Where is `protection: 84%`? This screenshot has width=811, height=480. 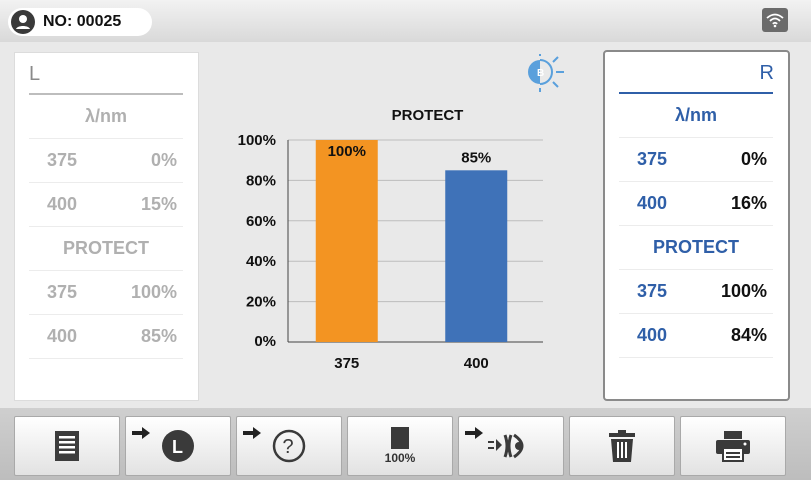
protection: 84% is located at coordinates (748, 335).